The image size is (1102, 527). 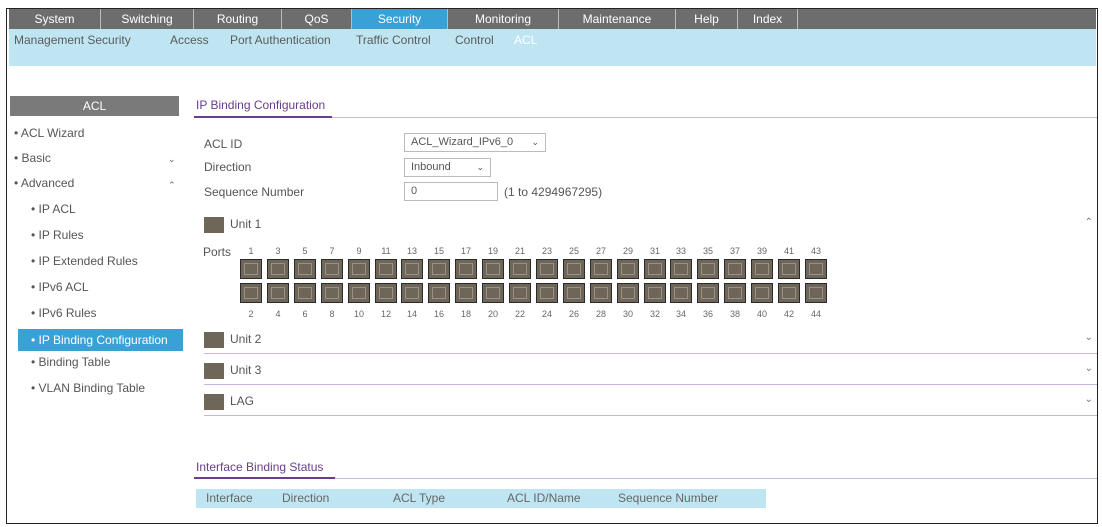 I want to click on port-number-15: 15, so click(x=438, y=251).